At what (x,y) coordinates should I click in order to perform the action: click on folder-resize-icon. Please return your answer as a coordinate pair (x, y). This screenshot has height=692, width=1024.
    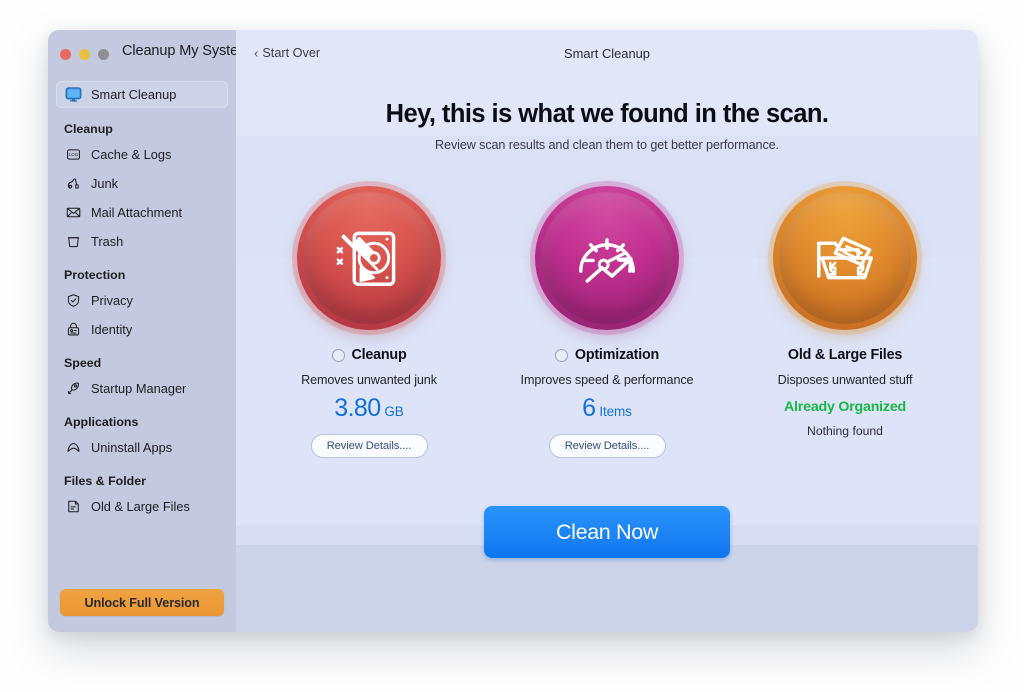
    Looking at the image, I should click on (845, 258).